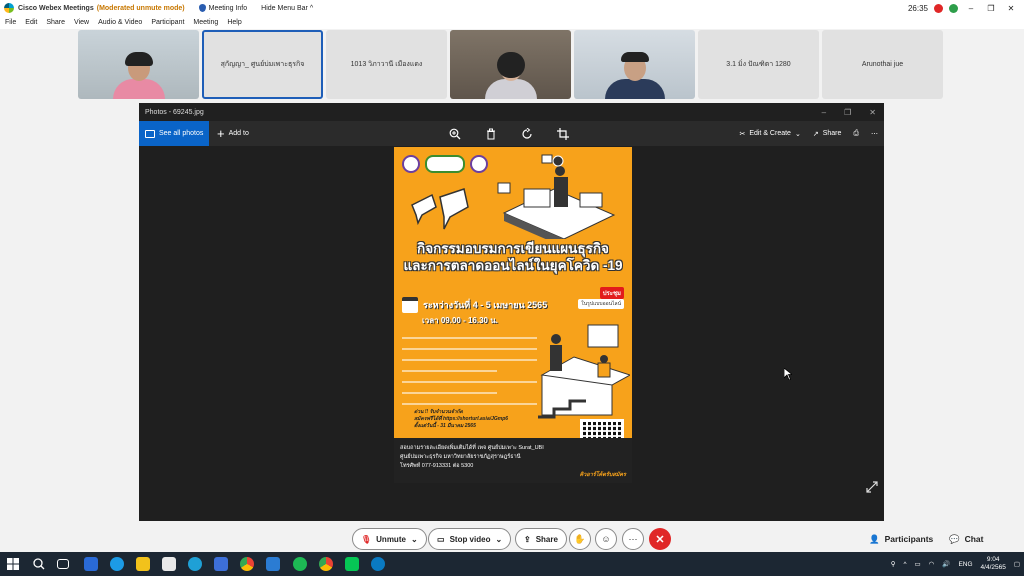 This screenshot has width=1024, height=576. What do you see at coordinates (918, 564) in the screenshot?
I see `battery-icon: ▭` at bounding box center [918, 564].